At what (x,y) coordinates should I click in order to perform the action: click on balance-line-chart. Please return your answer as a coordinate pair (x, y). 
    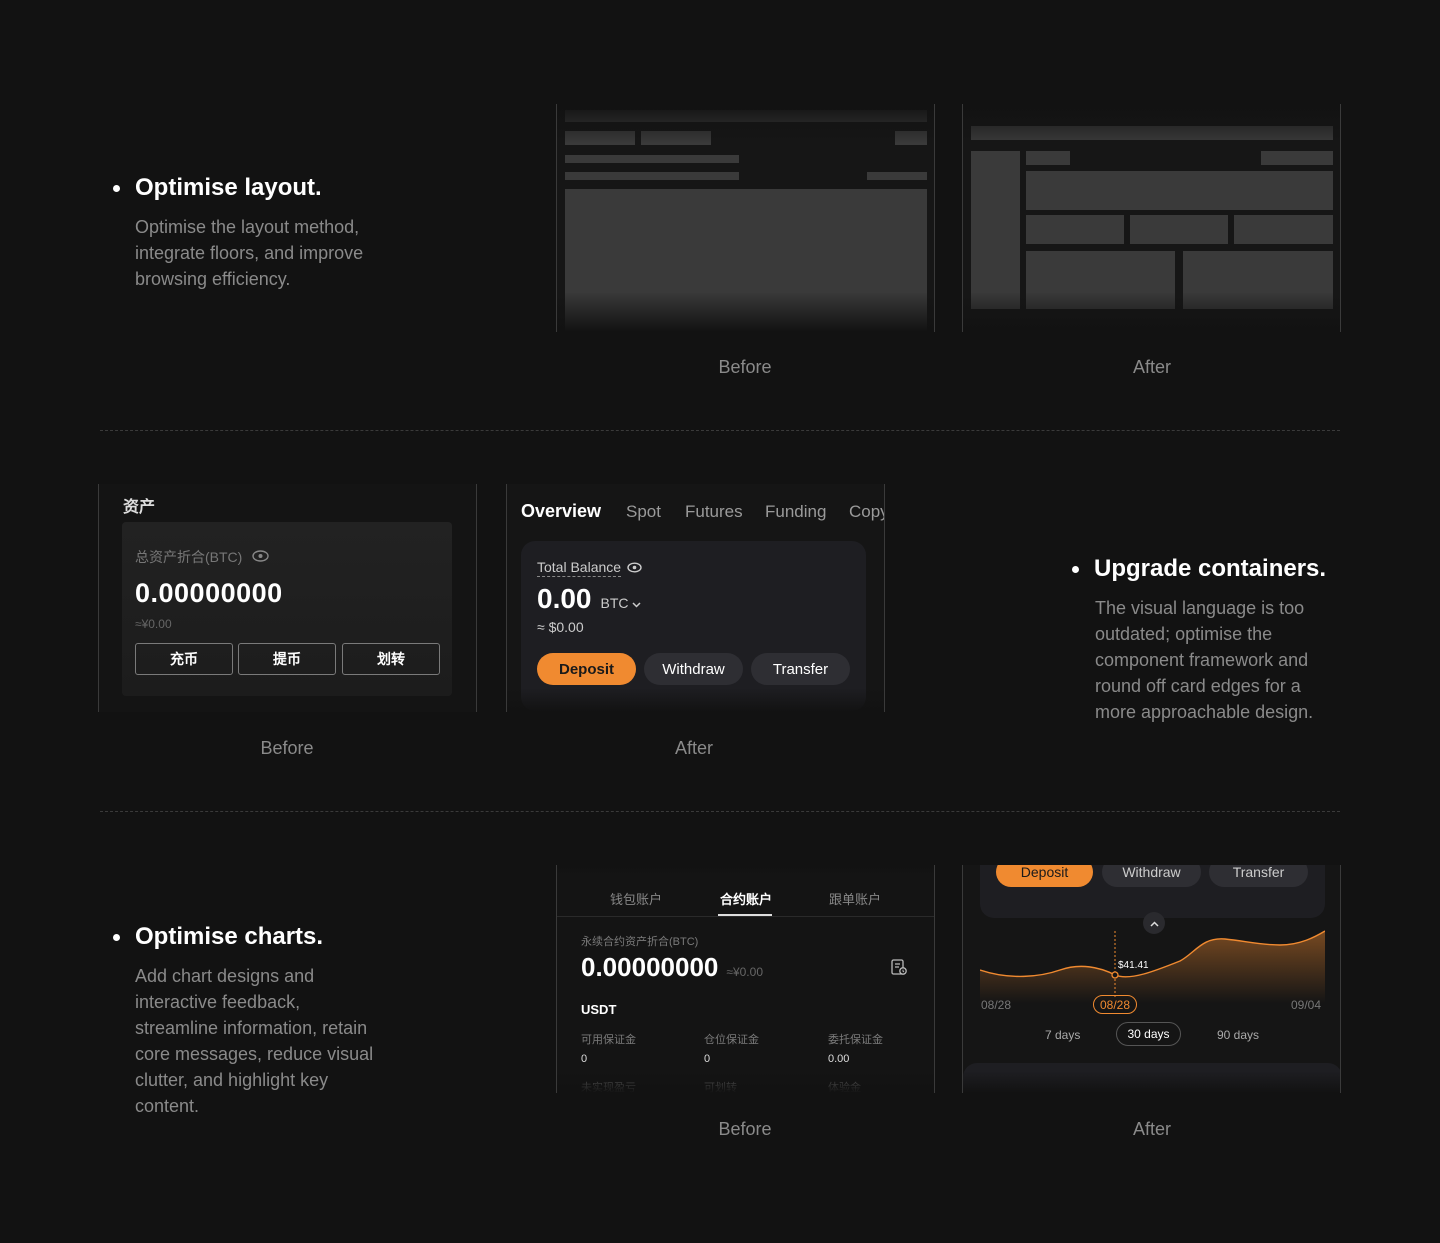
    Looking at the image, I should click on (1152, 965).